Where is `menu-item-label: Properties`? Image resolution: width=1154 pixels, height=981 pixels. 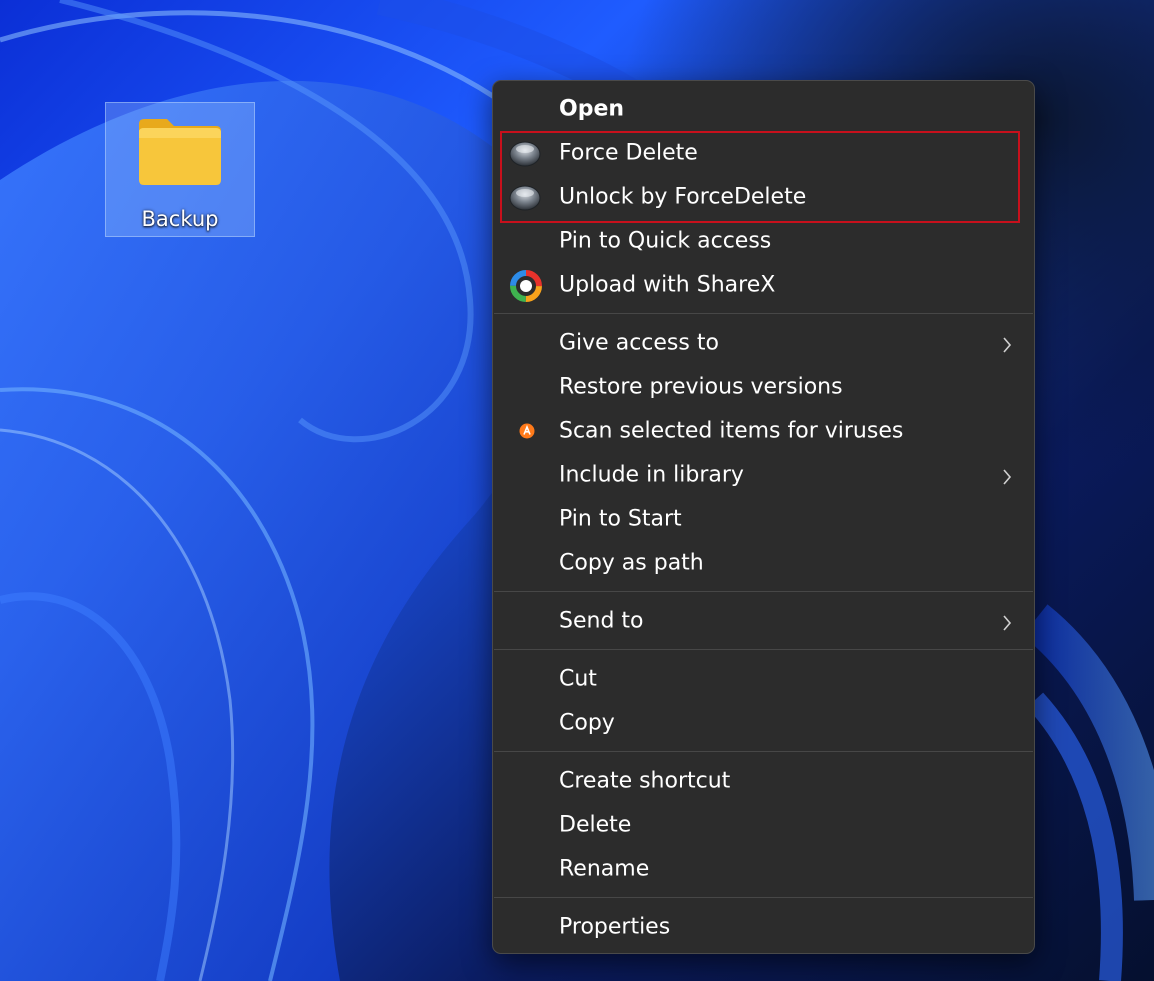 menu-item-label: Properties is located at coordinates (615, 927).